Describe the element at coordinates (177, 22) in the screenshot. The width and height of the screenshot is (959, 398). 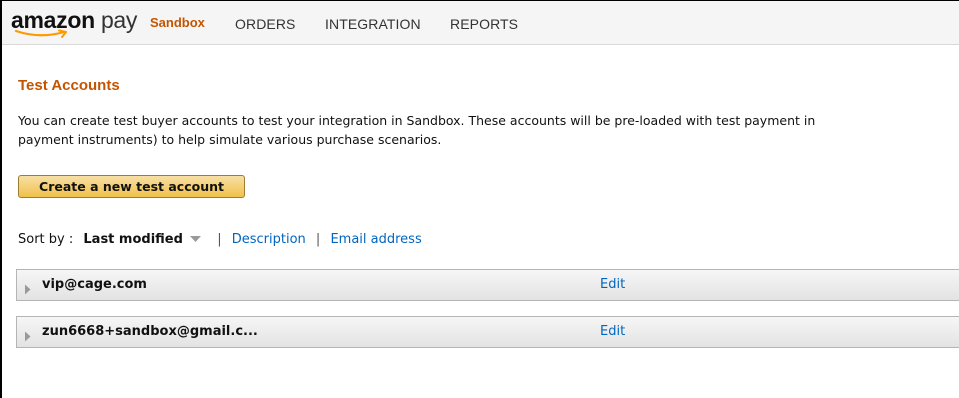
I see `environment-label: Sandbox` at that location.